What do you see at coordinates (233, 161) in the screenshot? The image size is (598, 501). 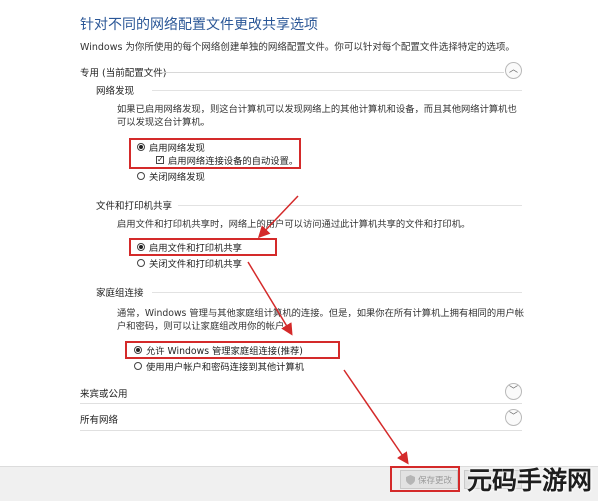 I see `checkbox-label: 启用网络连接设备的自动设置。` at bounding box center [233, 161].